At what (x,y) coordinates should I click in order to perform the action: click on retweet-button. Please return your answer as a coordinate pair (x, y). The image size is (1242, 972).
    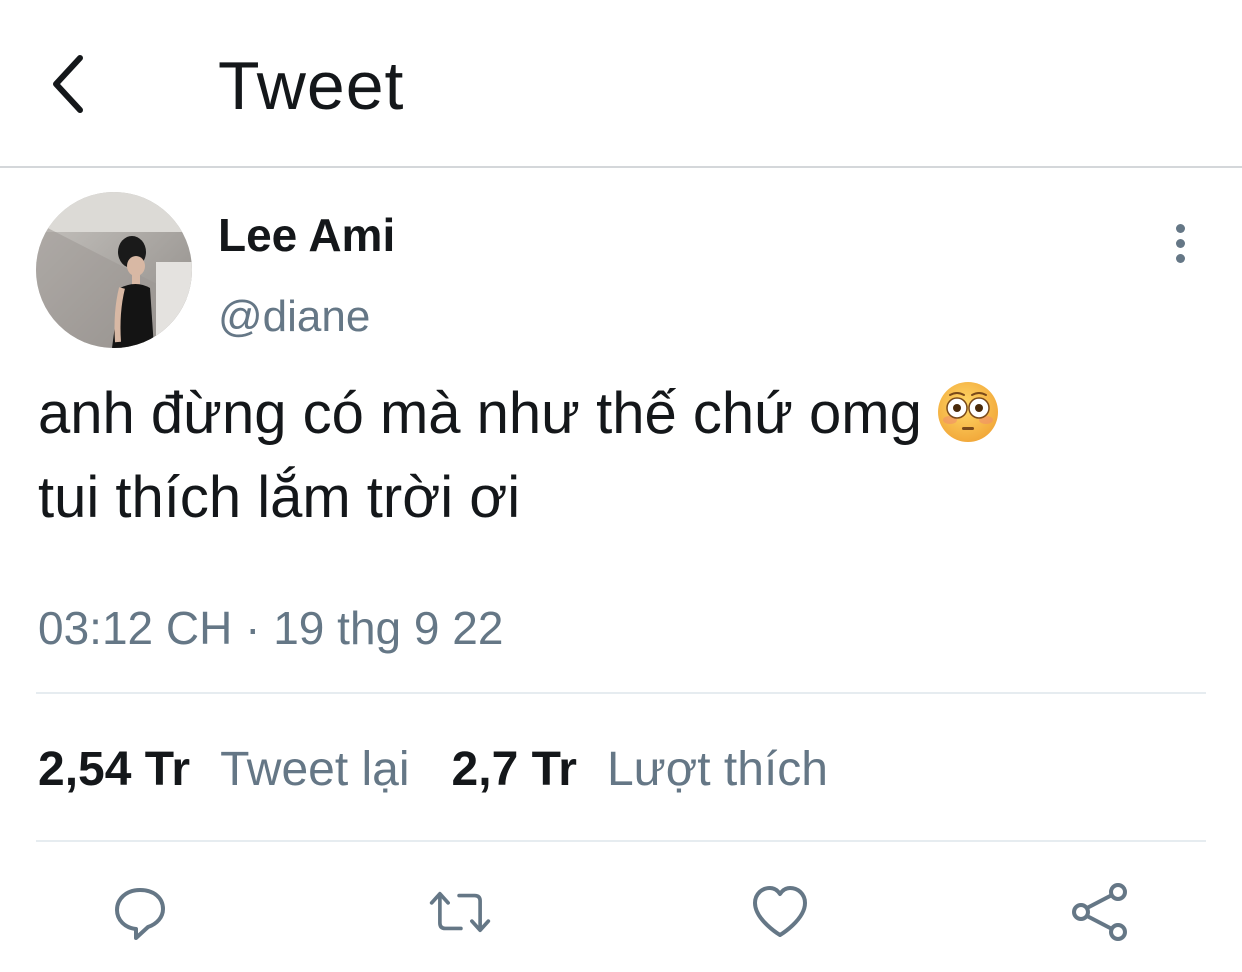
    Looking at the image, I should click on (460, 912).